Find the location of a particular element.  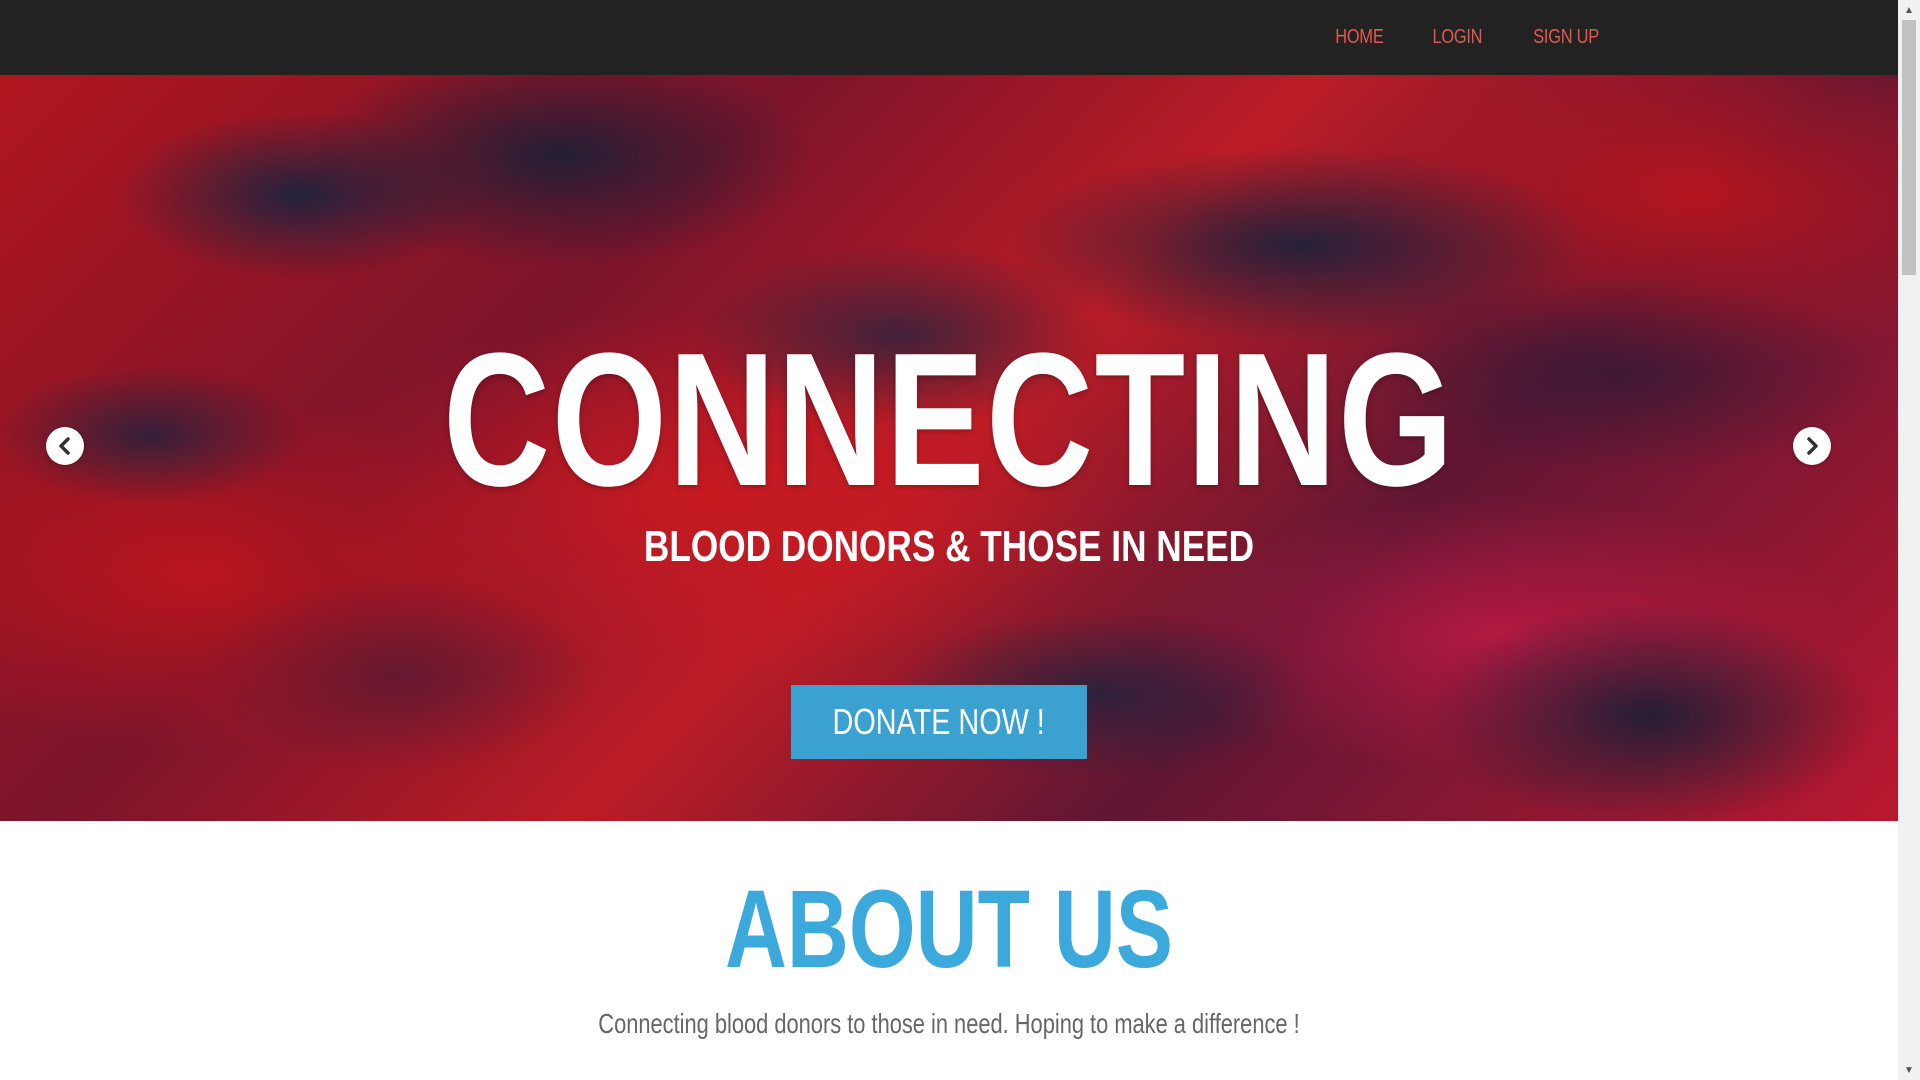

nav-links: HOME LOGIN SIGN UP is located at coordinates (1468, 37).